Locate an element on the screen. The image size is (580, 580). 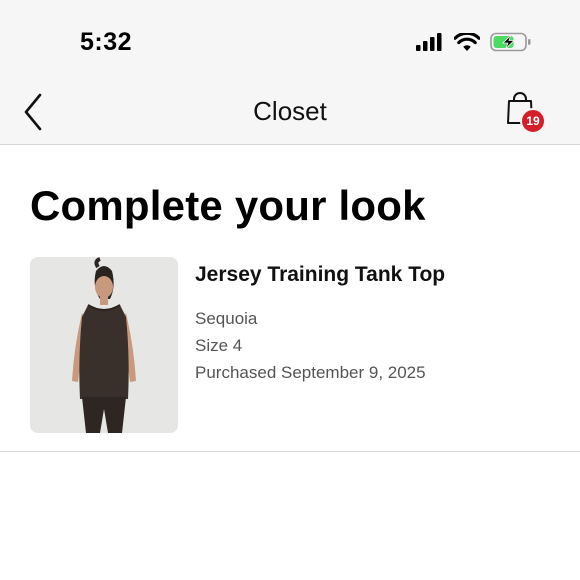
shopping-bag-button: 19 is located at coordinates (526, 113).